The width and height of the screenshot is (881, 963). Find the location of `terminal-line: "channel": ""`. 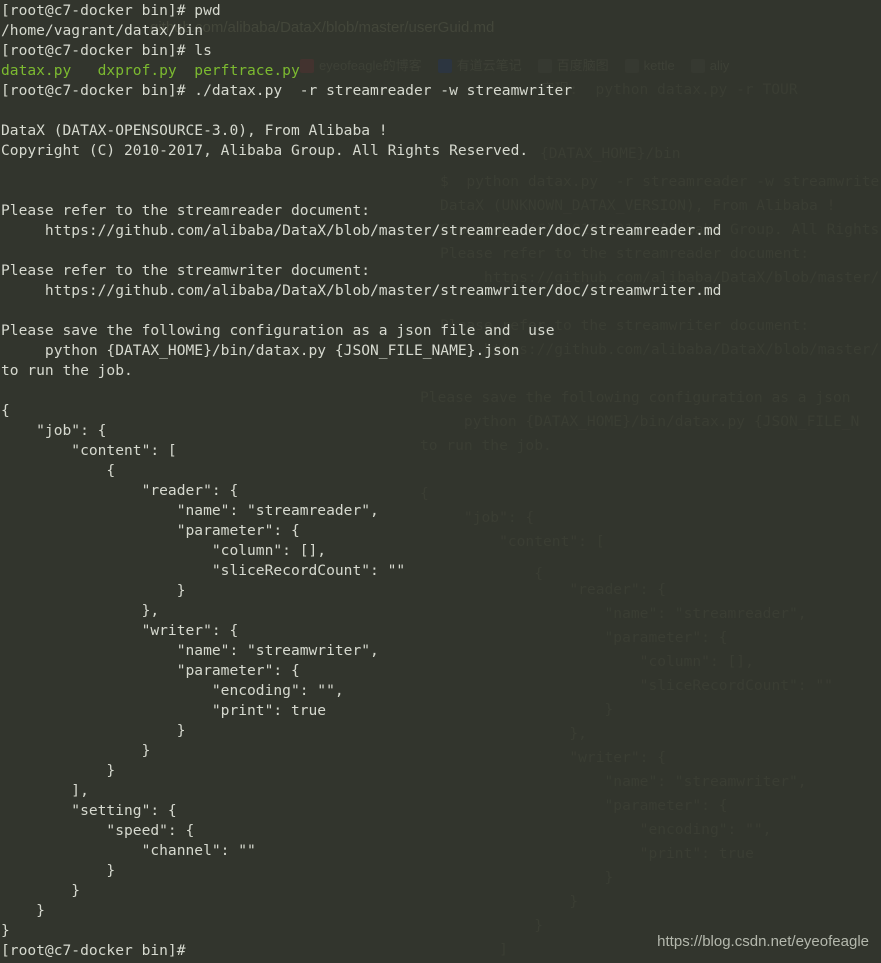

terminal-line: "channel": "" is located at coordinates (128, 850).